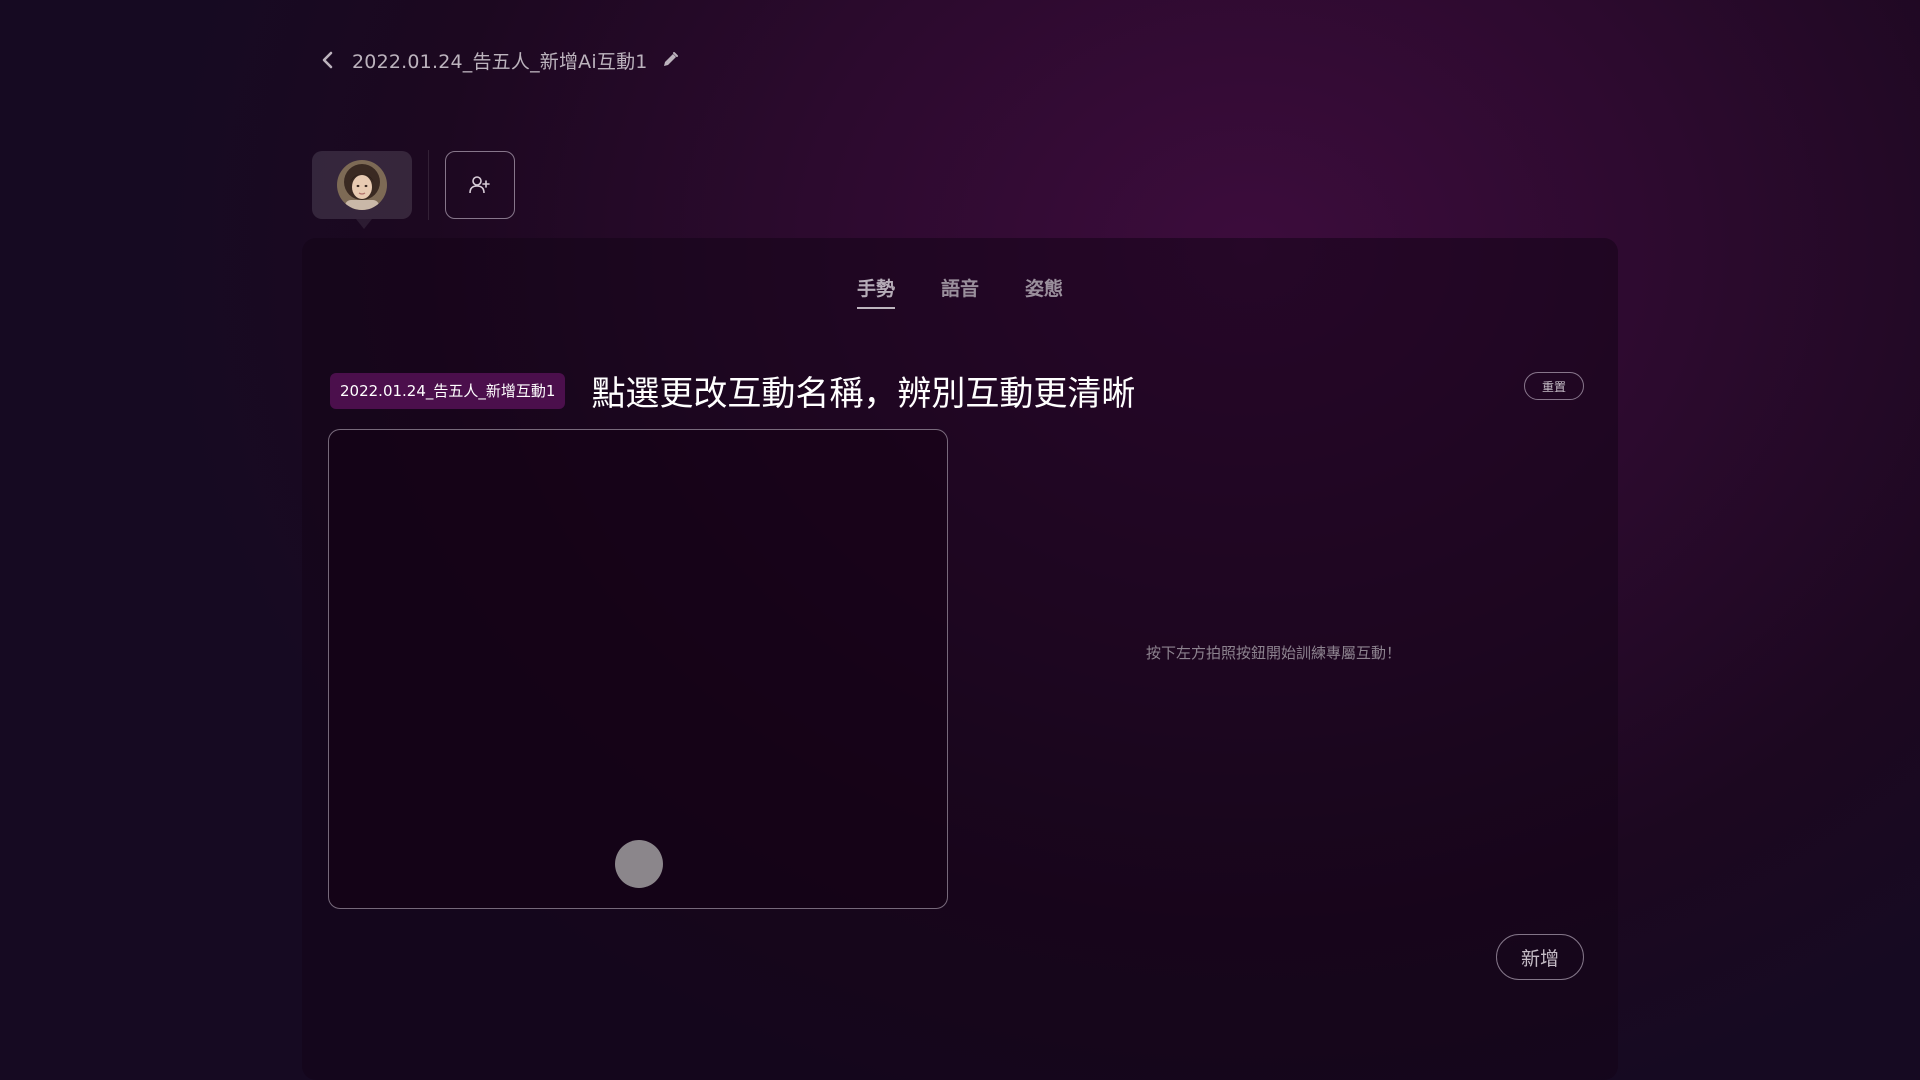 Image resolution: width=1920 pixels, height=1080 pixels. I want to click on page-title: 2022.01.24_告五人_新增Ai互動1, so click(500, 61).